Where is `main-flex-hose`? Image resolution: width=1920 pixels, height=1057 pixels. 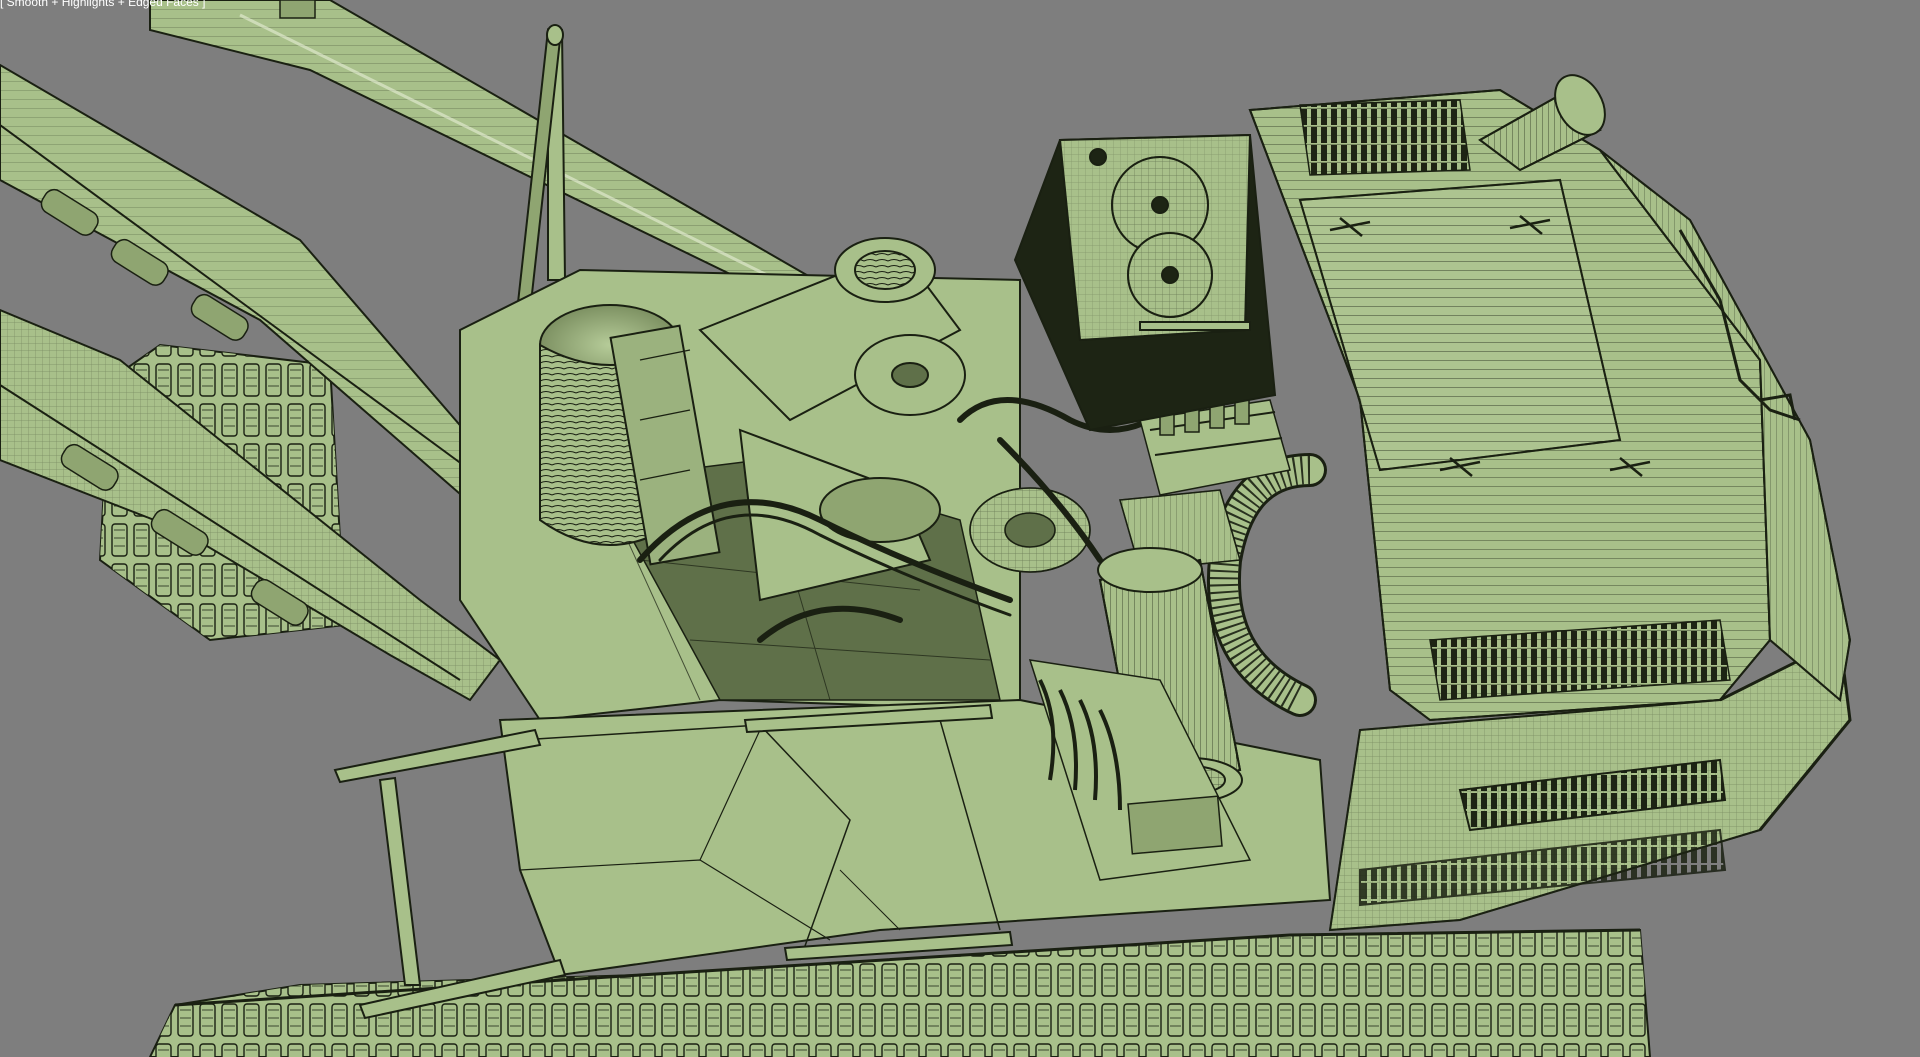
main-flex-hose is located at coordinates (1267, 585).